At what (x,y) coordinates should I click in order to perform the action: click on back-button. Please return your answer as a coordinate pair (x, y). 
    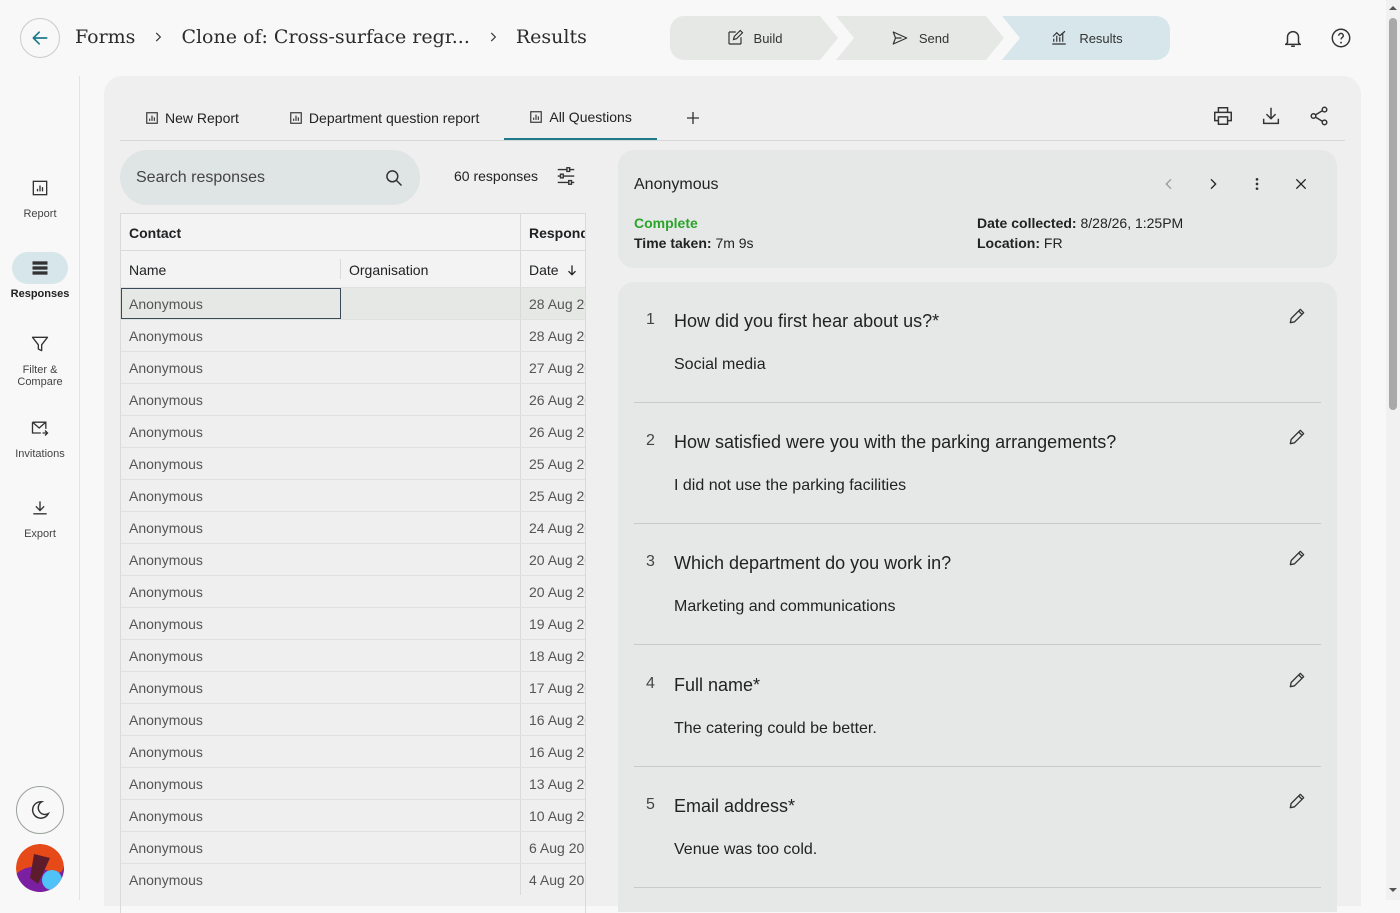
    Looking at the image, I should click on (40, 38).